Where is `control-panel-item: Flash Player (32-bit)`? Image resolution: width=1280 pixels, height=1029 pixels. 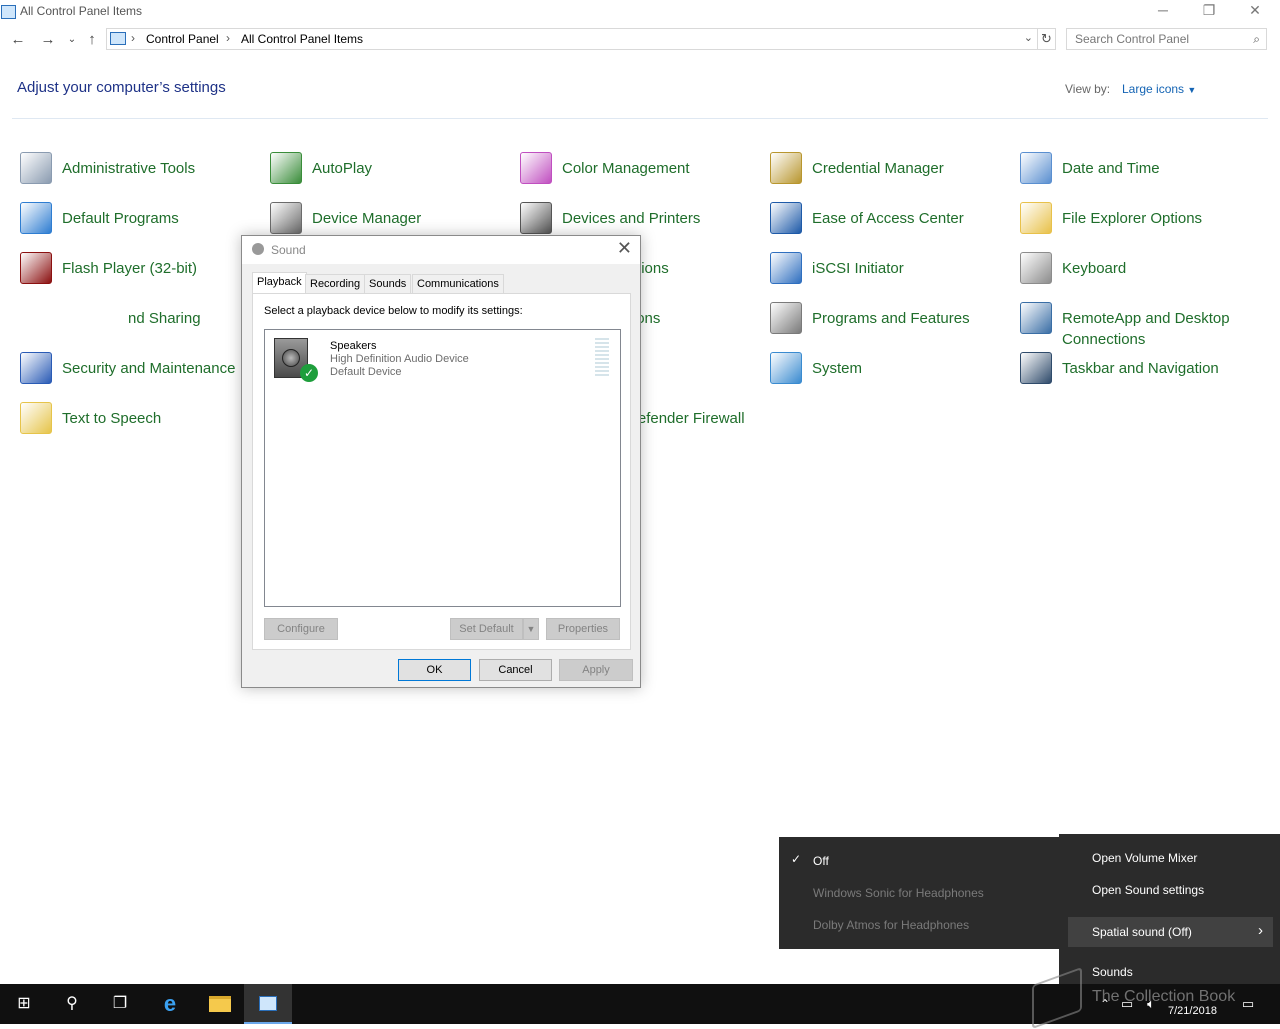
control-panel-item: Flash Player (32-bit) is located at coordinates (140, 272).